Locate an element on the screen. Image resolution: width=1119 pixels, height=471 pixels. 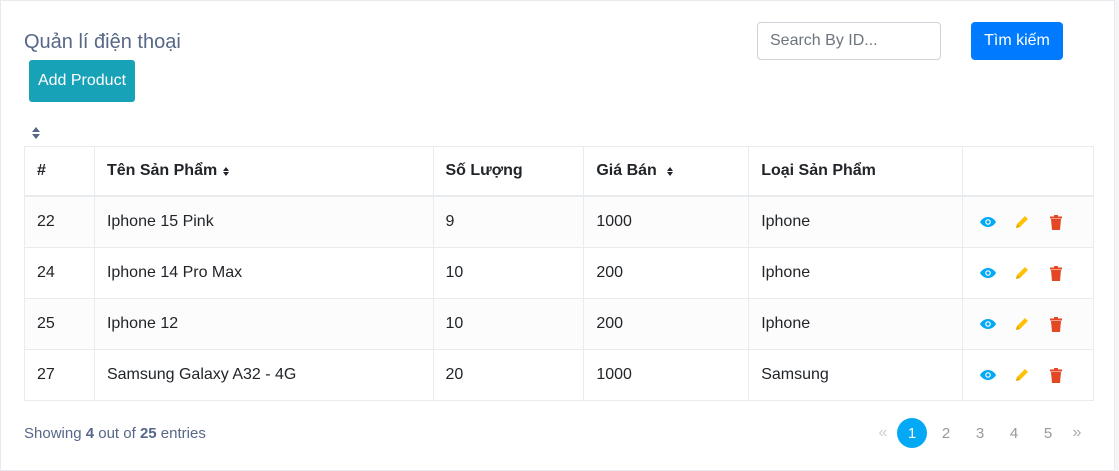
cell-name: Iphone 12 is located at coordinates (263, 324).